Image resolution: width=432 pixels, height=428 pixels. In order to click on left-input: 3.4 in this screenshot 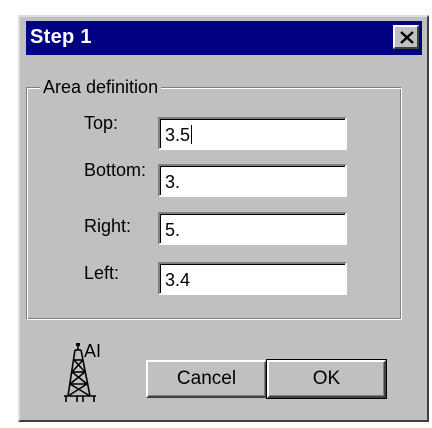, I will do `click(252, 278)`.